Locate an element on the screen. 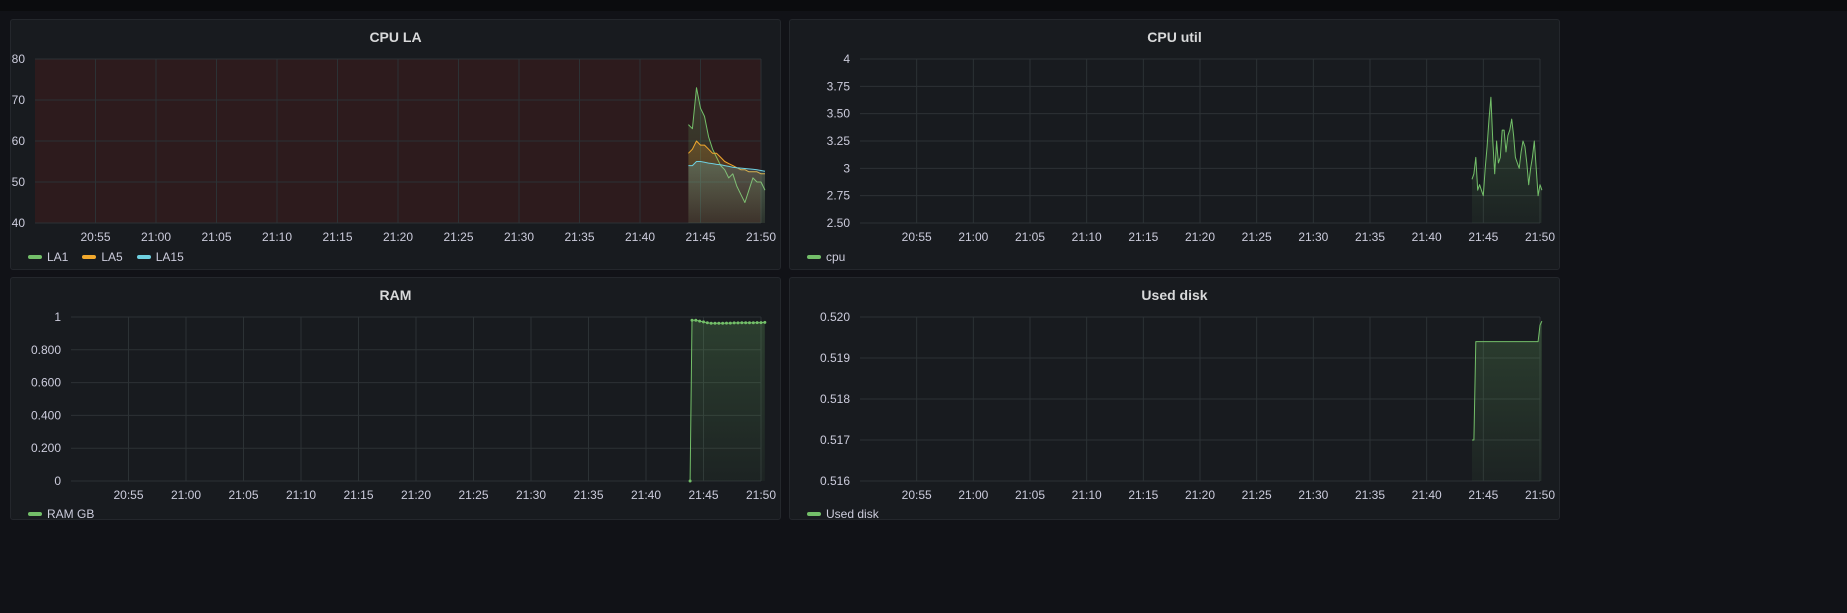 This screenshot has height=613, width=1847. chart-legend: LA1 LA5 LA15 is located at coordinates (106, 257).